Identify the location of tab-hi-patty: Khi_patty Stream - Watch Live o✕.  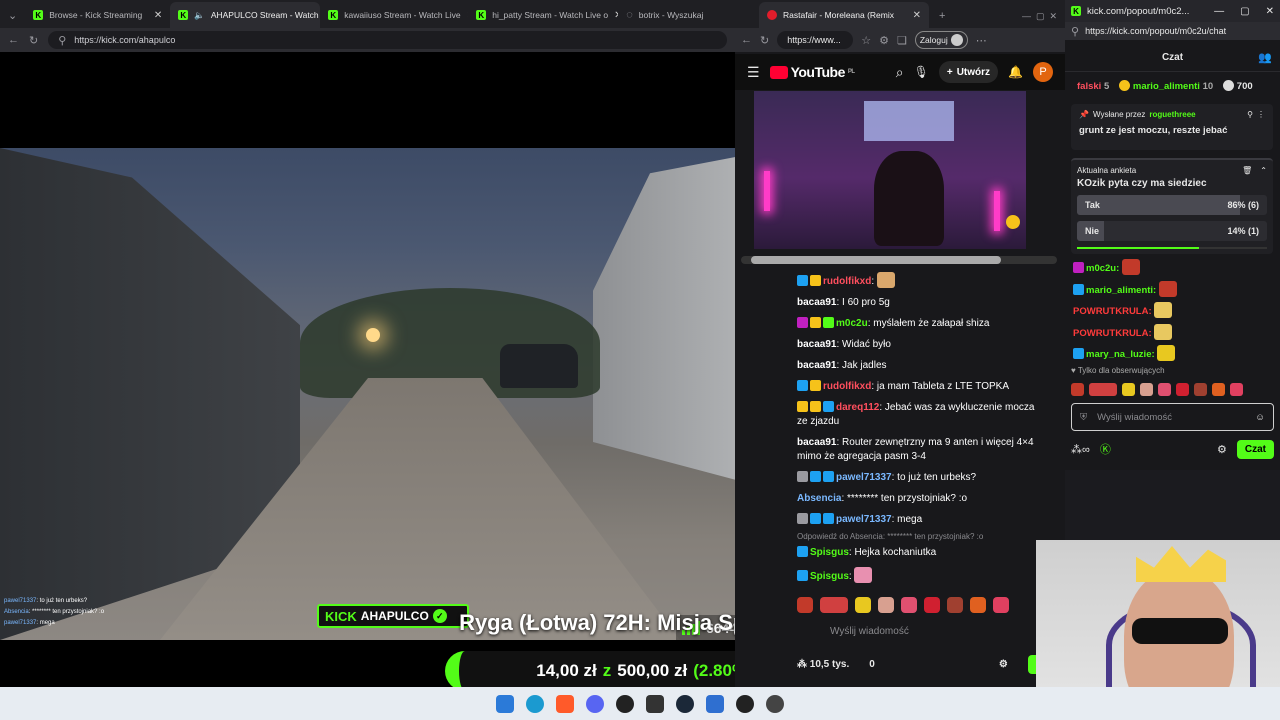
(543, 15).